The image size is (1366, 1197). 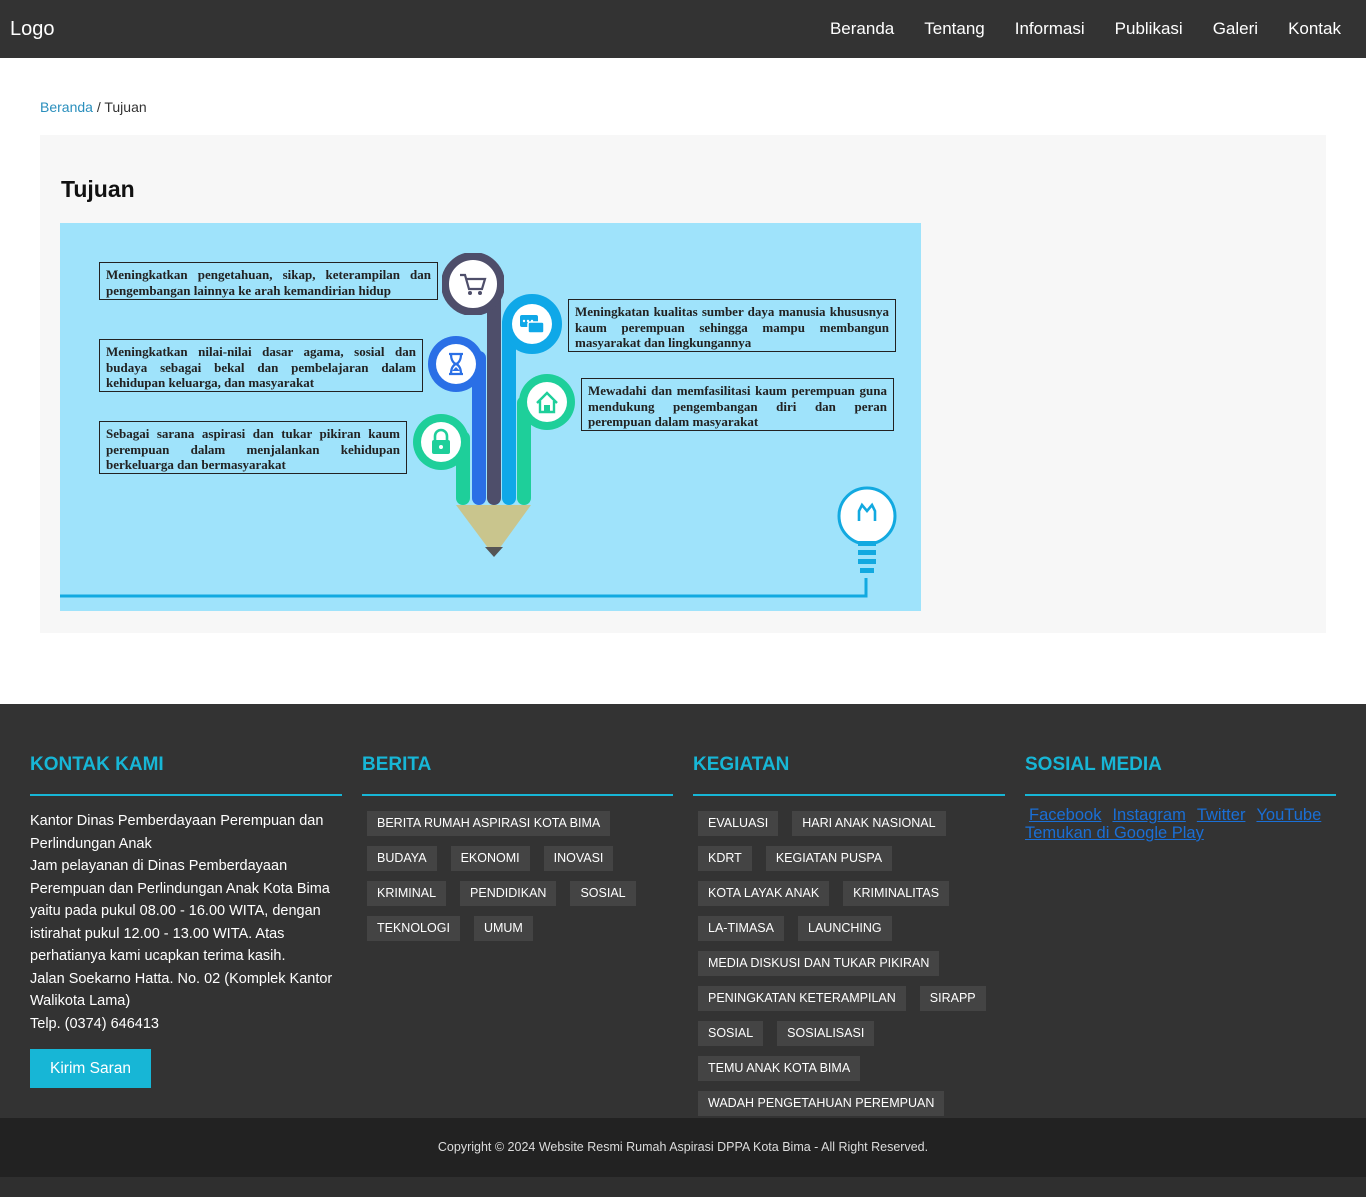 What do you see at coordinates (473, 284) in the screenshot?
I see `cart-icon` at bounding box center [473, 284].